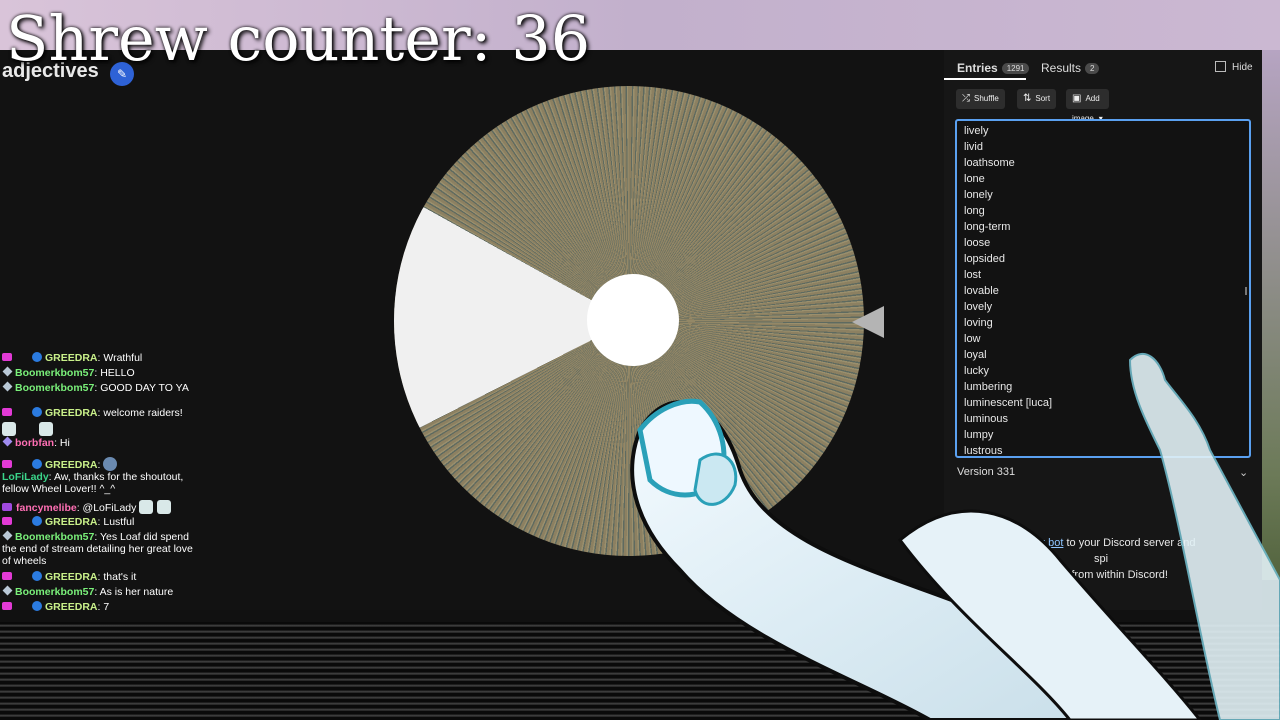  What do you see at coordinates (35, 443) in the screenshot?
I see `chat-username: borbfan` at bounding box center [35, 443].